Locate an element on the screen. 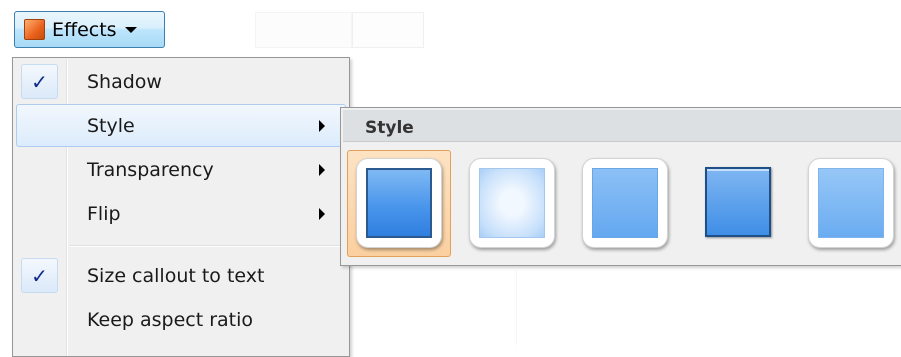 This screenshot has height=357, width=901. background-field is located at coordinates (303, 30).